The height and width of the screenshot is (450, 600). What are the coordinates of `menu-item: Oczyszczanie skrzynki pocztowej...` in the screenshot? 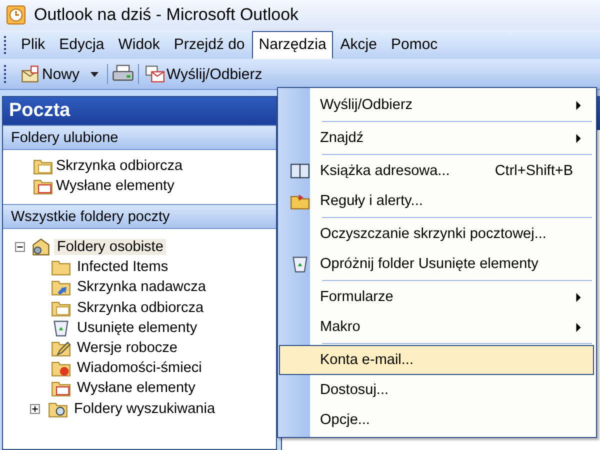 It's located at (436, 234).